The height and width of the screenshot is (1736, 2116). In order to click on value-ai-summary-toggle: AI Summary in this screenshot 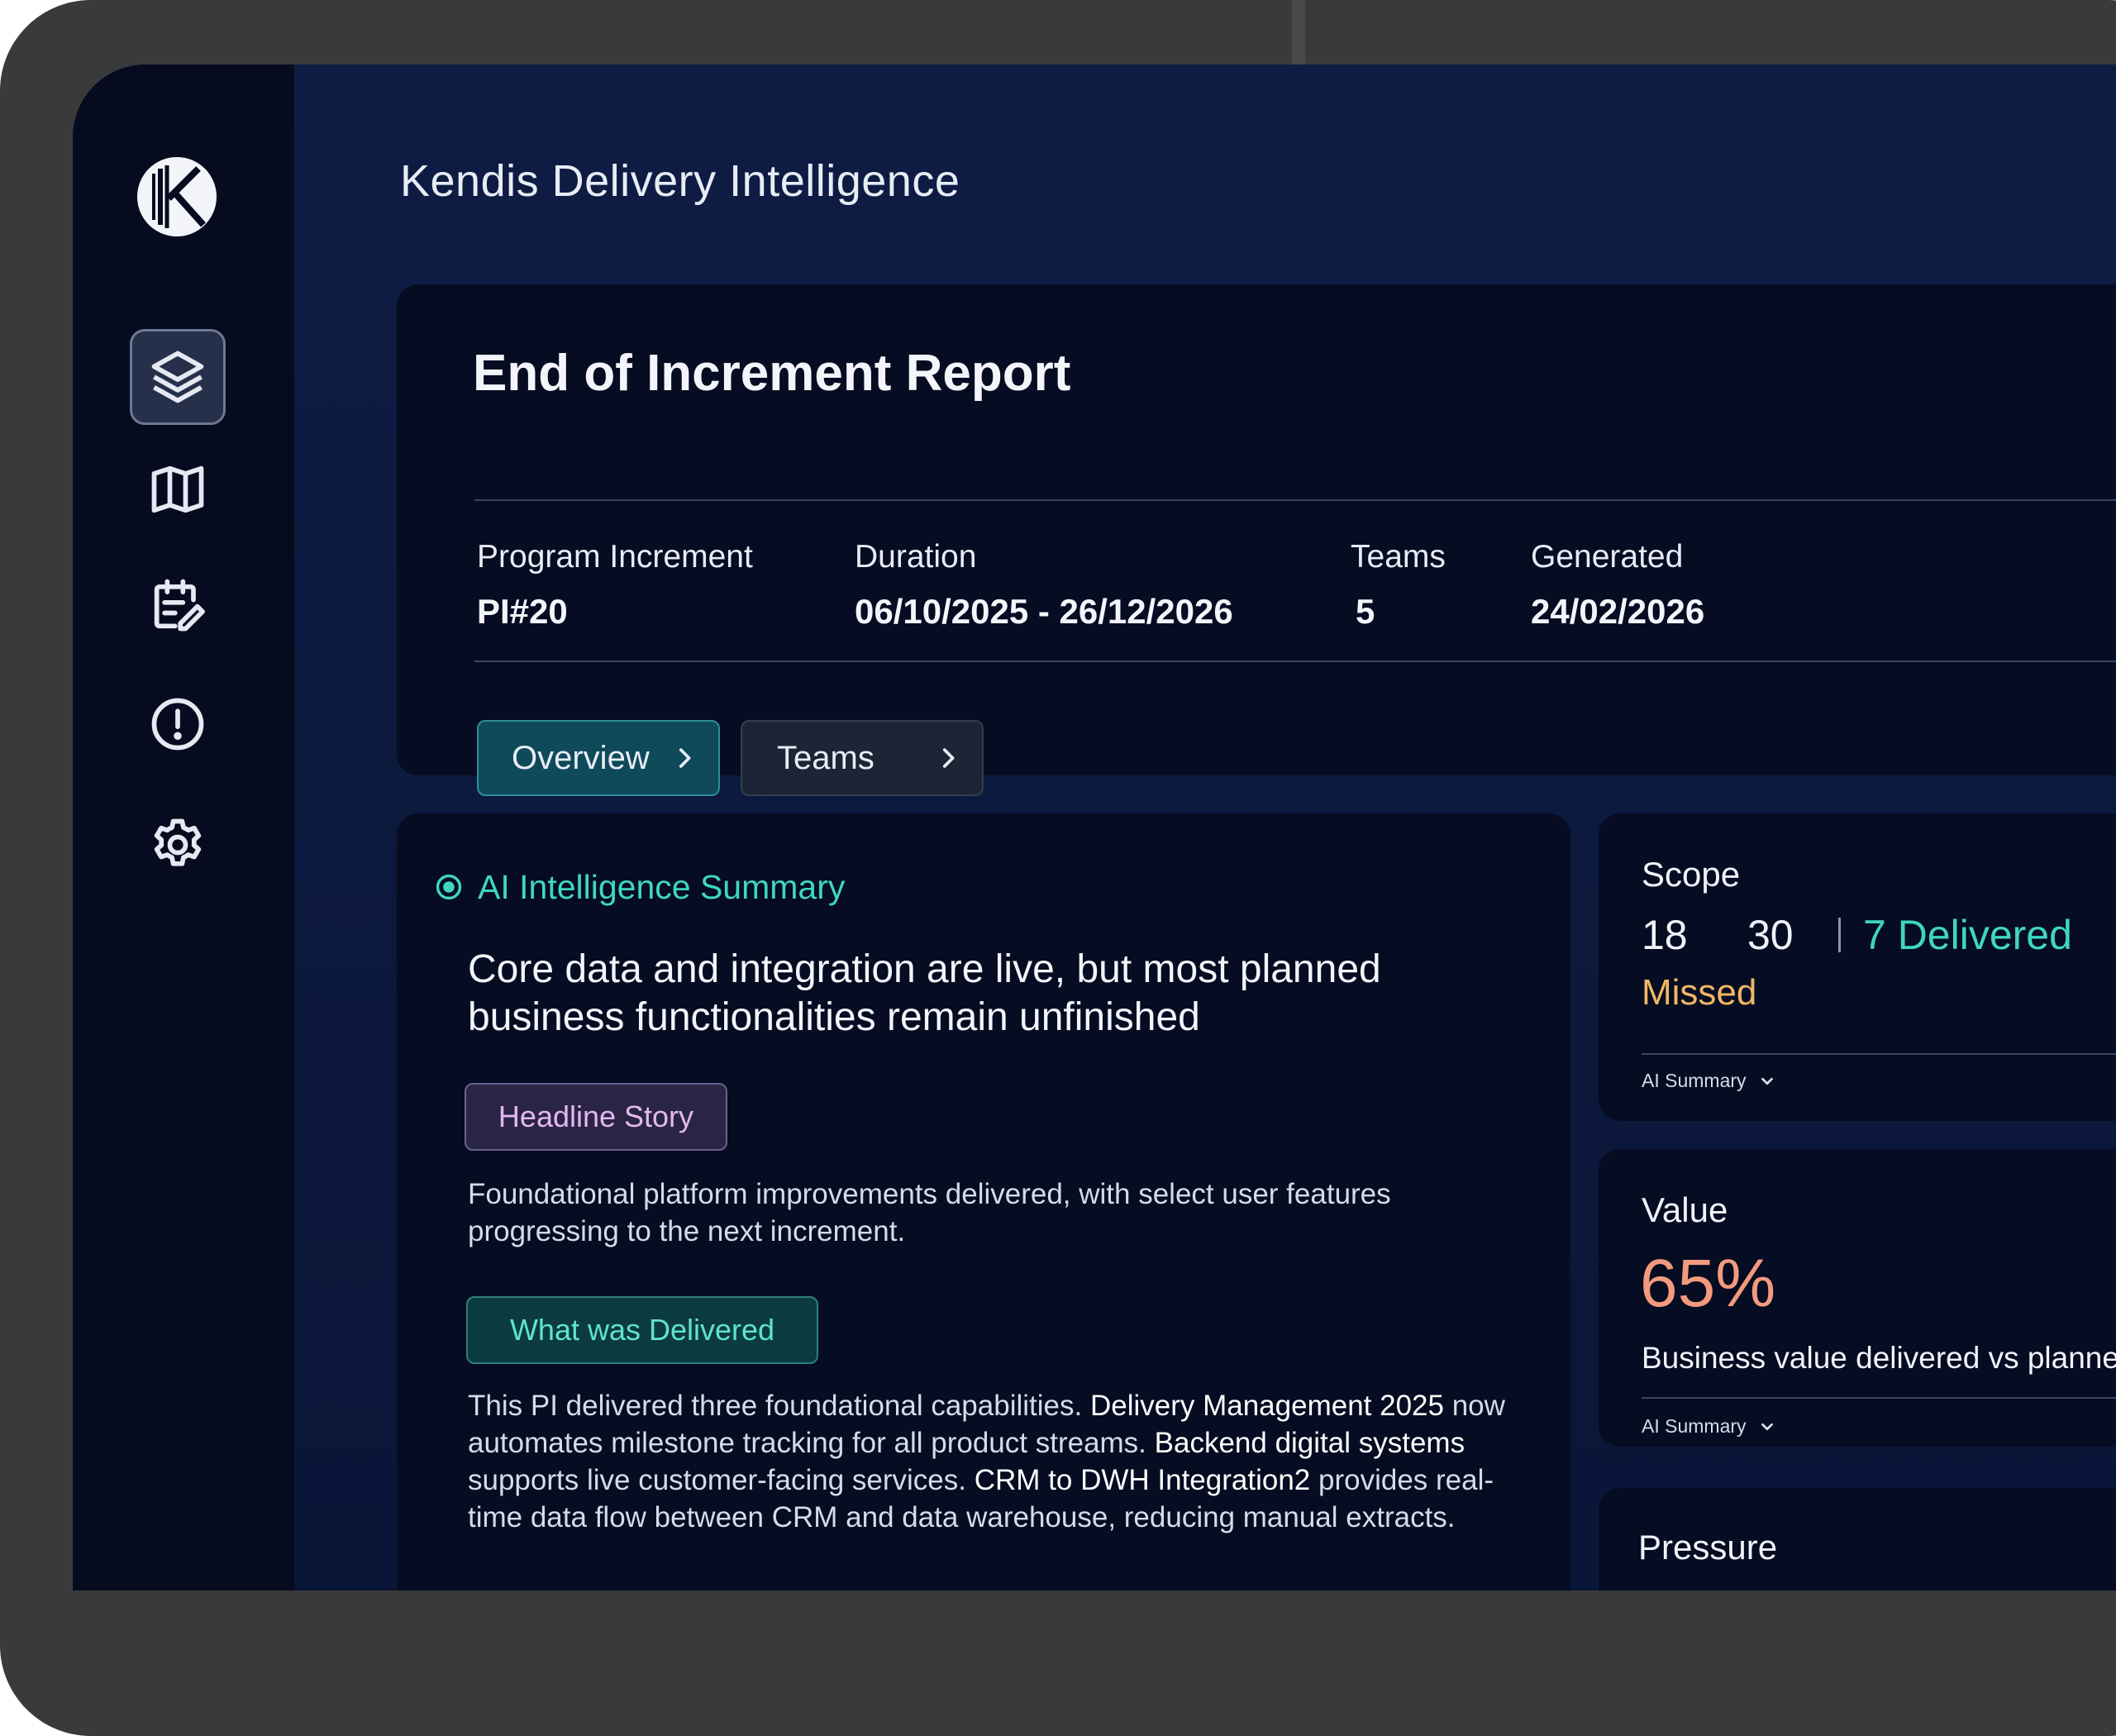, I will do `click(1709, 1426)`.